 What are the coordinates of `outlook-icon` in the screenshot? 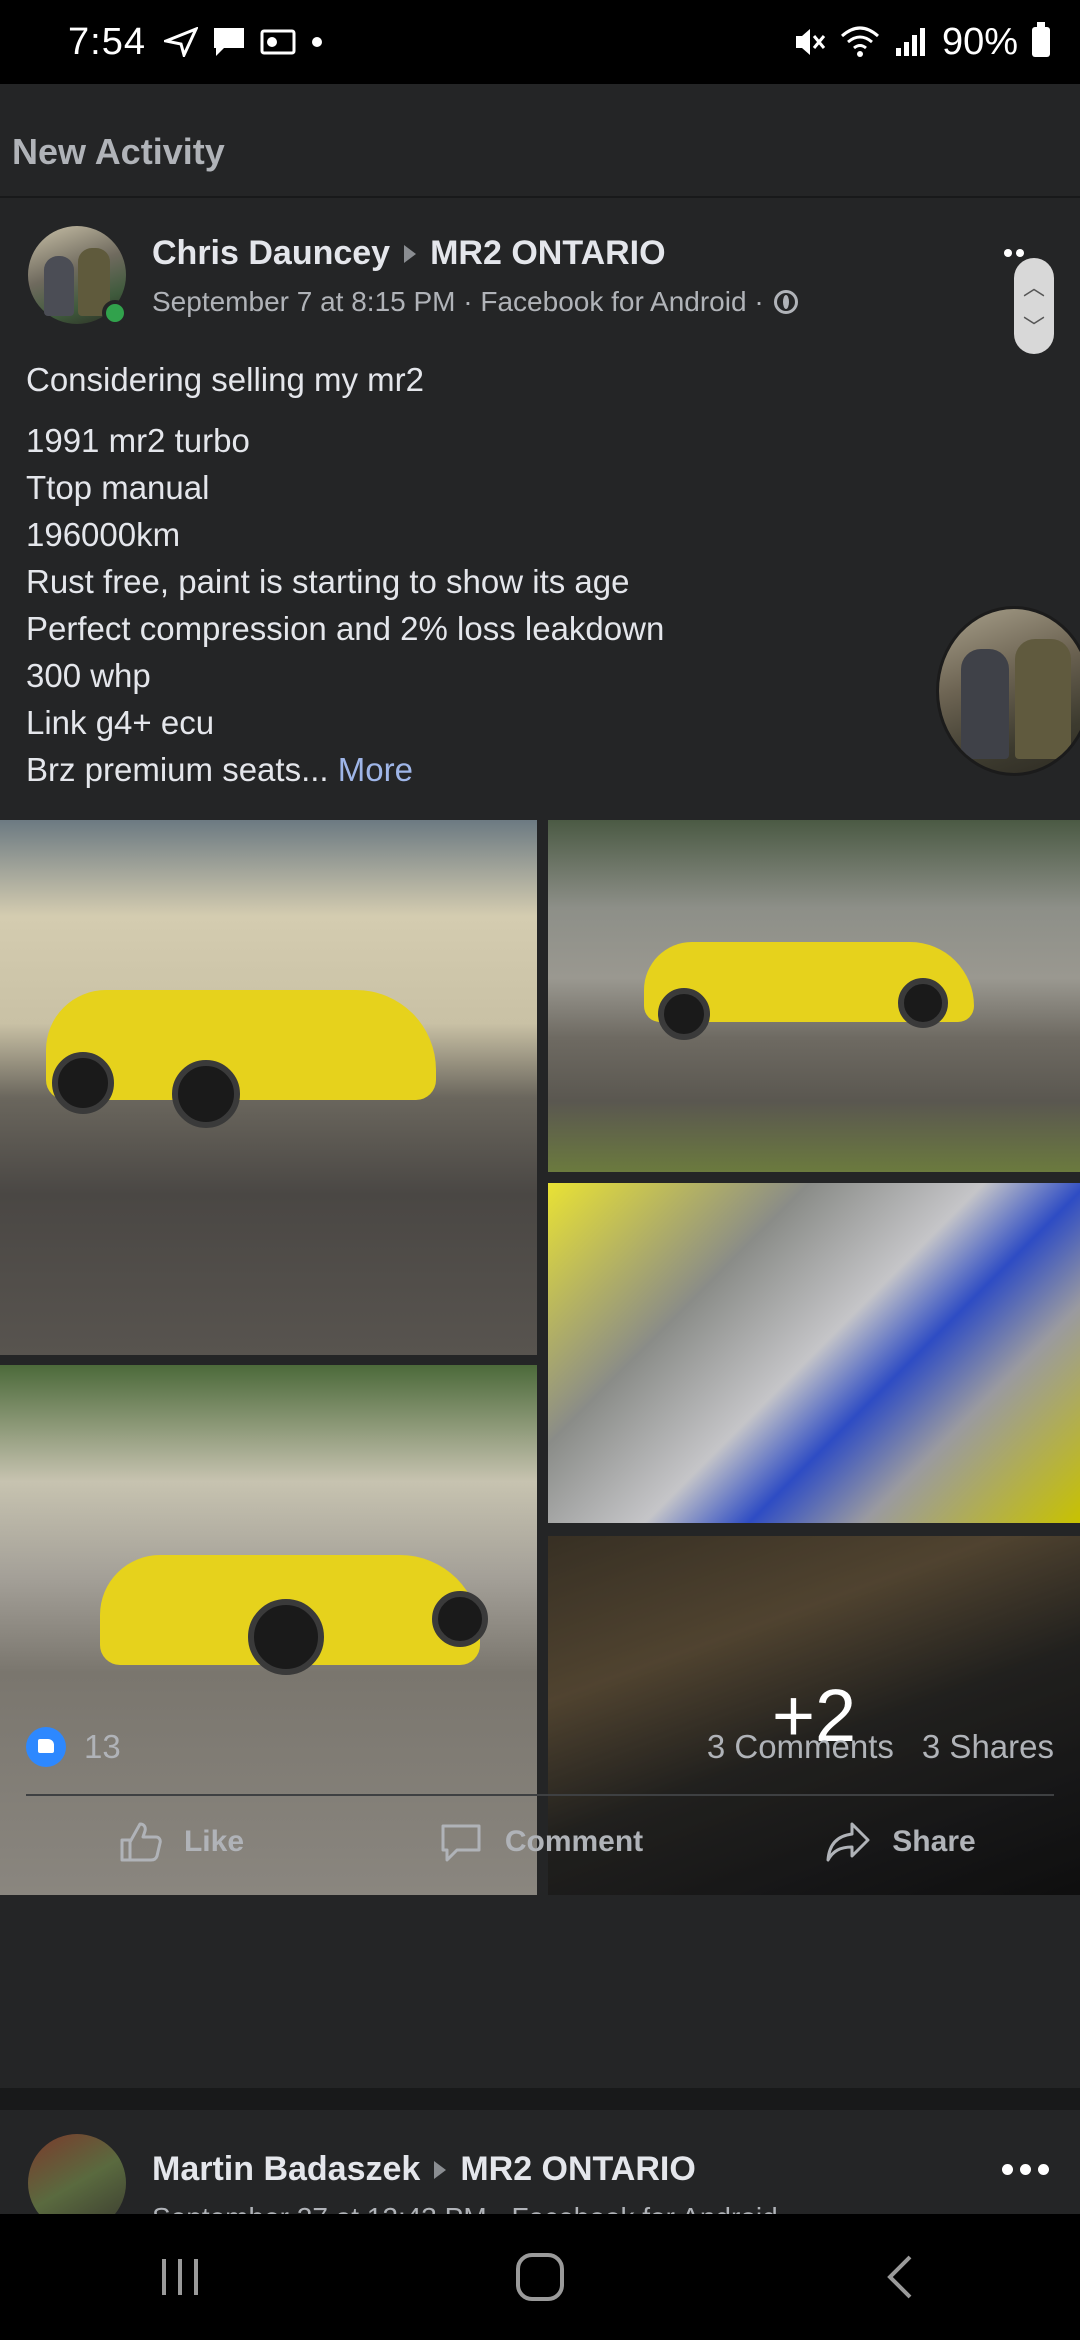 It's located at (278, 42).